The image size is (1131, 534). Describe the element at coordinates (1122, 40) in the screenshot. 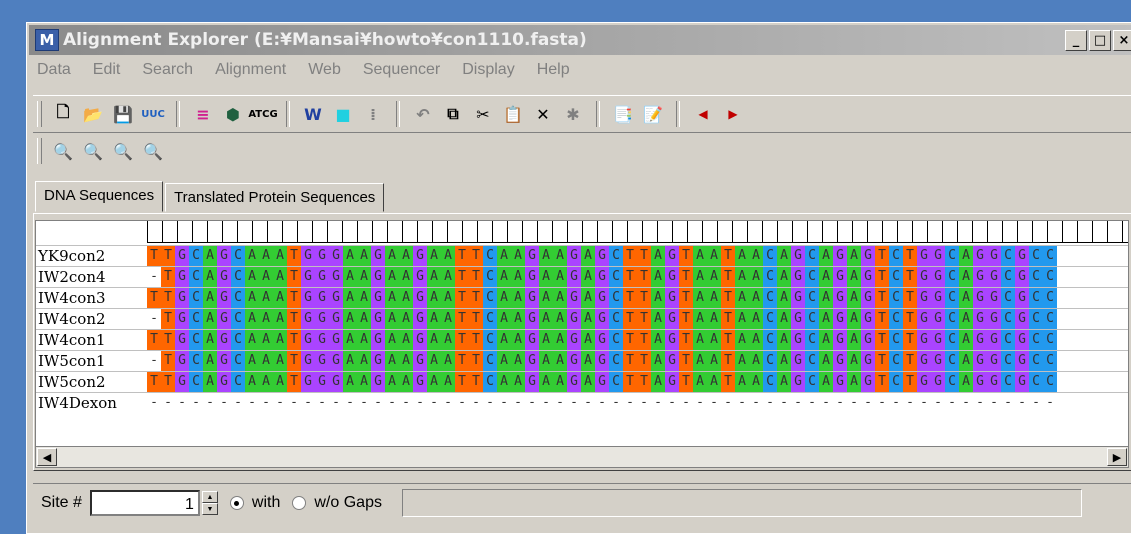

I see `close-button: ×` at that location.